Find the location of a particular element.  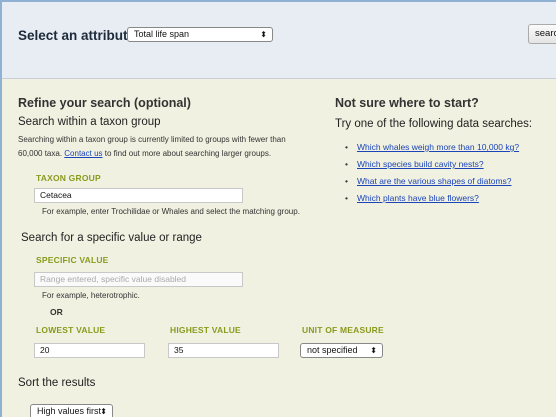

sort-select-value: High values first is located at coordinates (69, 411).